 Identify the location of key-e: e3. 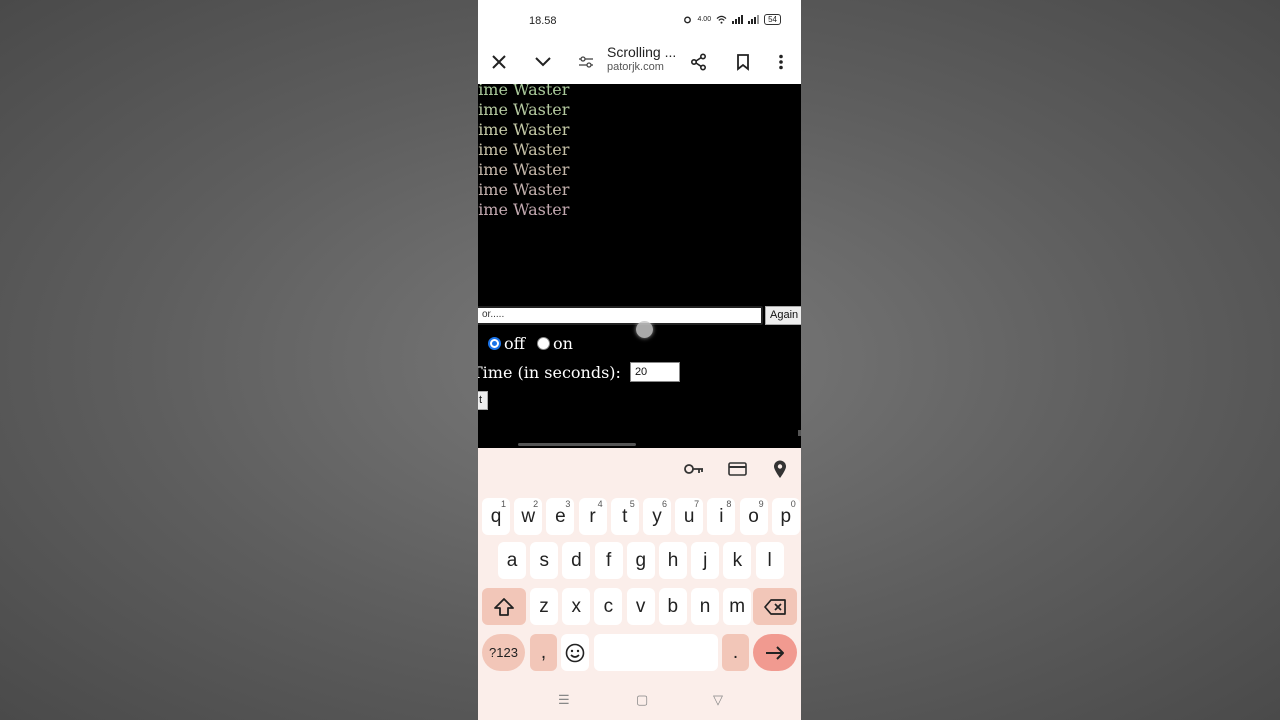
(560, 516).